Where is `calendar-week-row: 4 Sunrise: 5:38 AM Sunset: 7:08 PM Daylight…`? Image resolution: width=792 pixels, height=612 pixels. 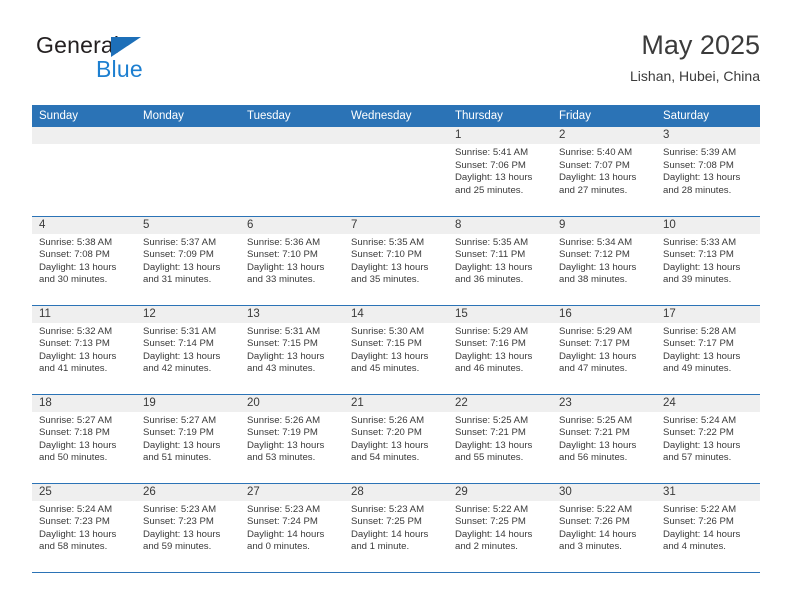 calendar-week-row: 4 Sunrise: 5:38 AM Sunset: 7:08 PM Daylight… is located at coordinates (396, 261).